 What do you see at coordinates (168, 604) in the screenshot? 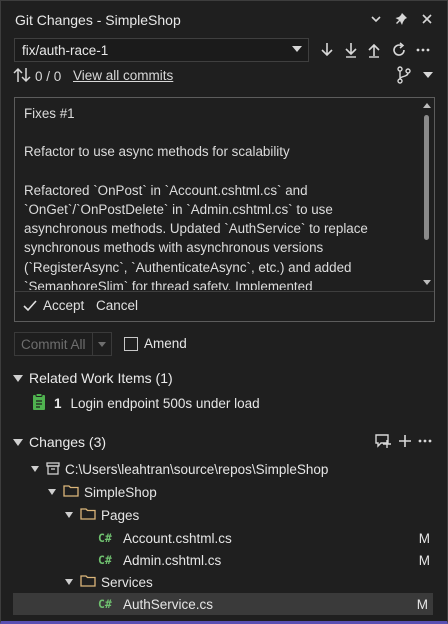
I see `file-name: AuthService.cs` at bounding box center [168, 604].